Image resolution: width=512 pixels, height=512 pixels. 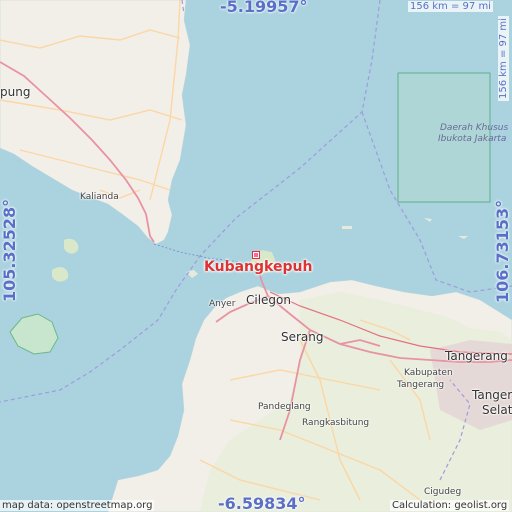 I want to click on lon-right-label: 106.73153°, so click(x=502, y=251).